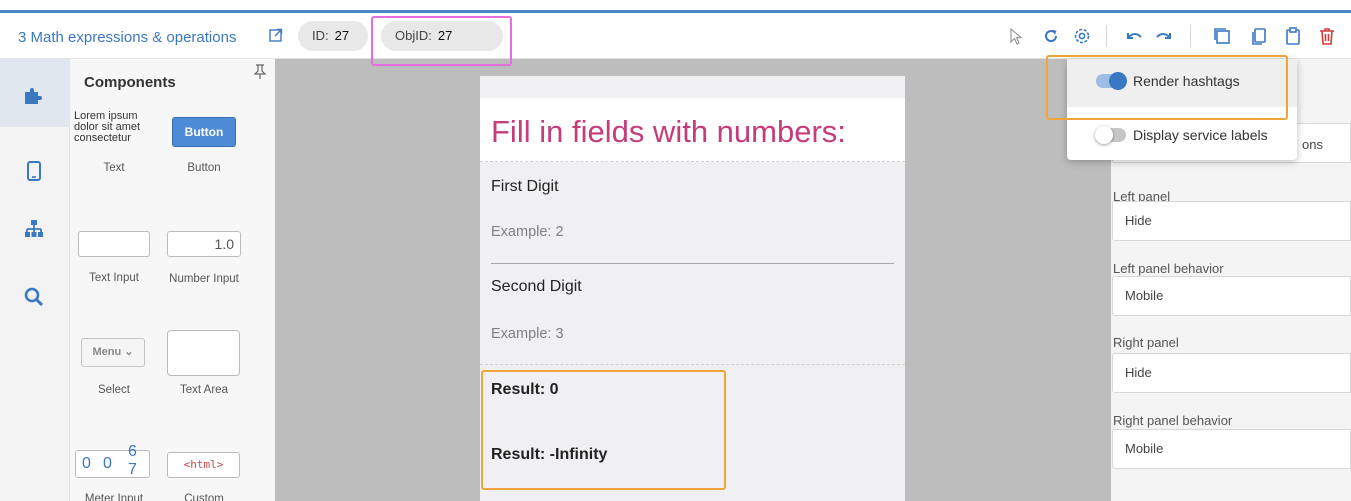  I want to click on select-component-label: Select, so click(114, 390).